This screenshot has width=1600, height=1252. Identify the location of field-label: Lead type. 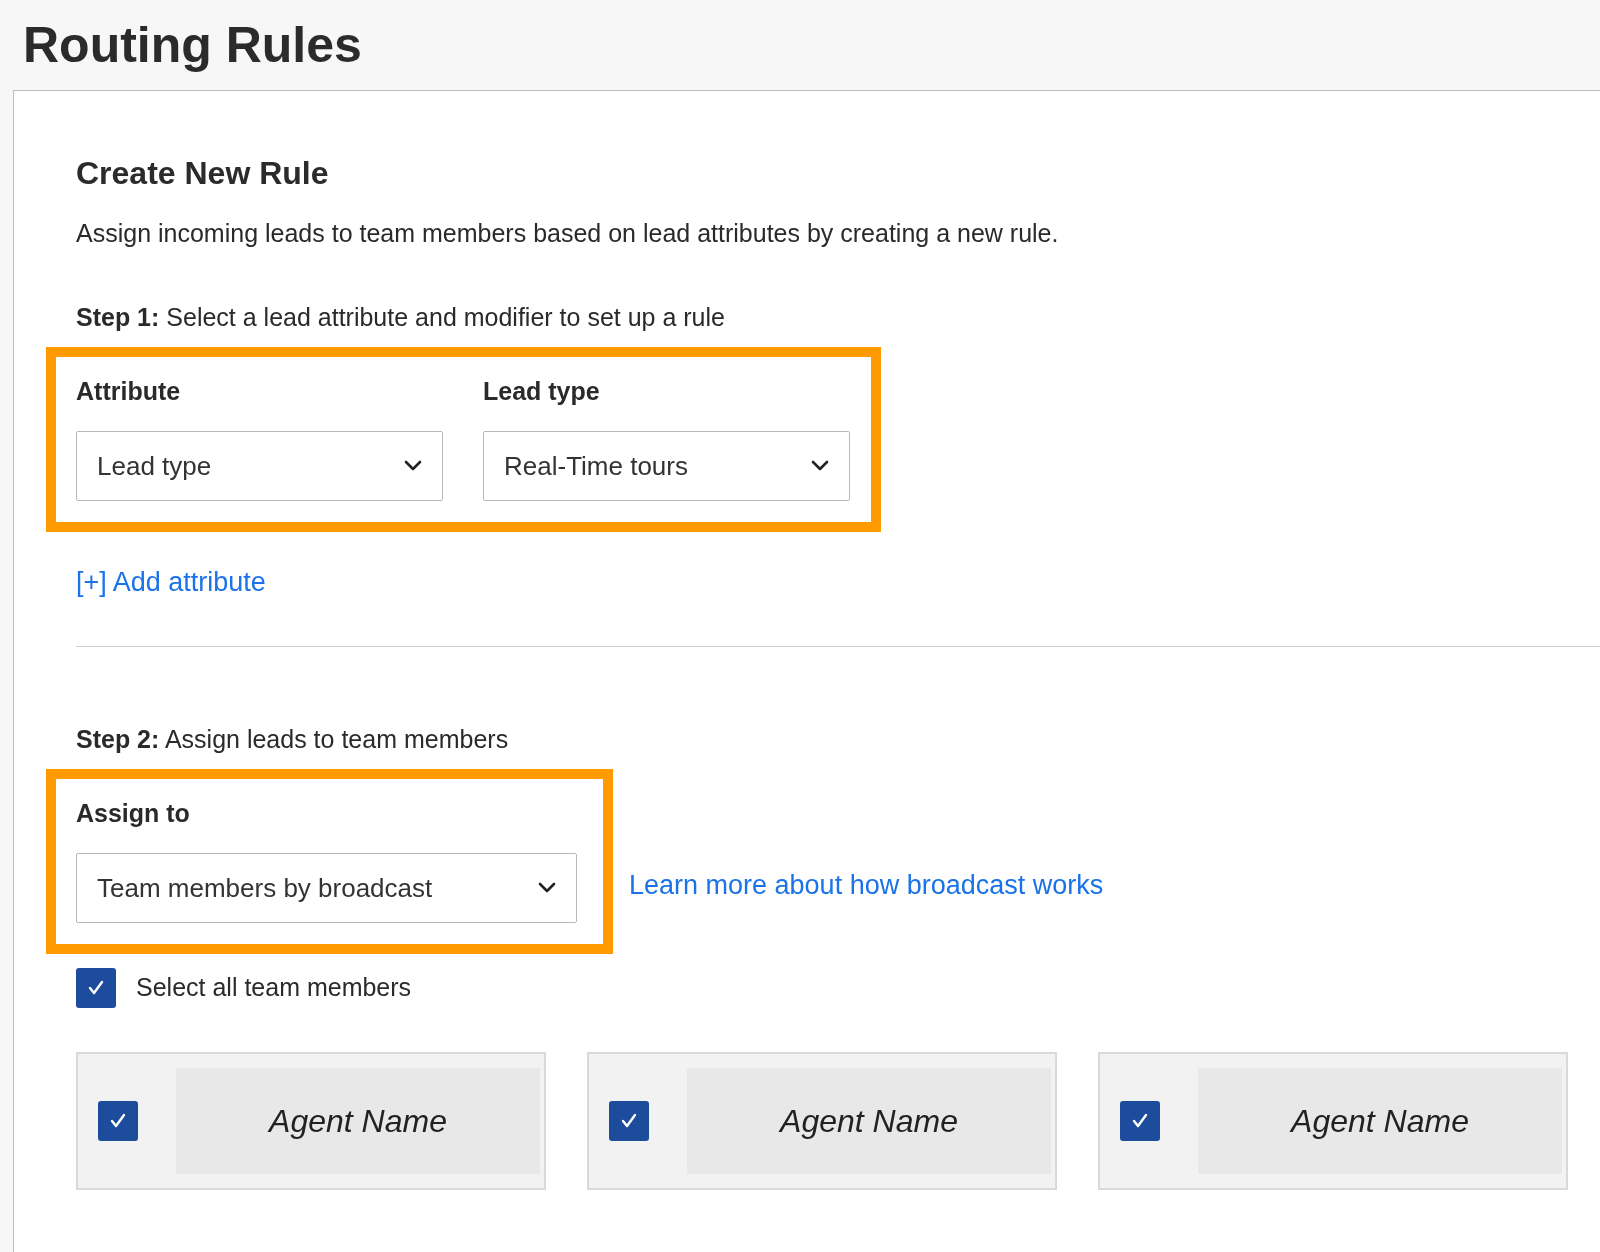
(542, 391).